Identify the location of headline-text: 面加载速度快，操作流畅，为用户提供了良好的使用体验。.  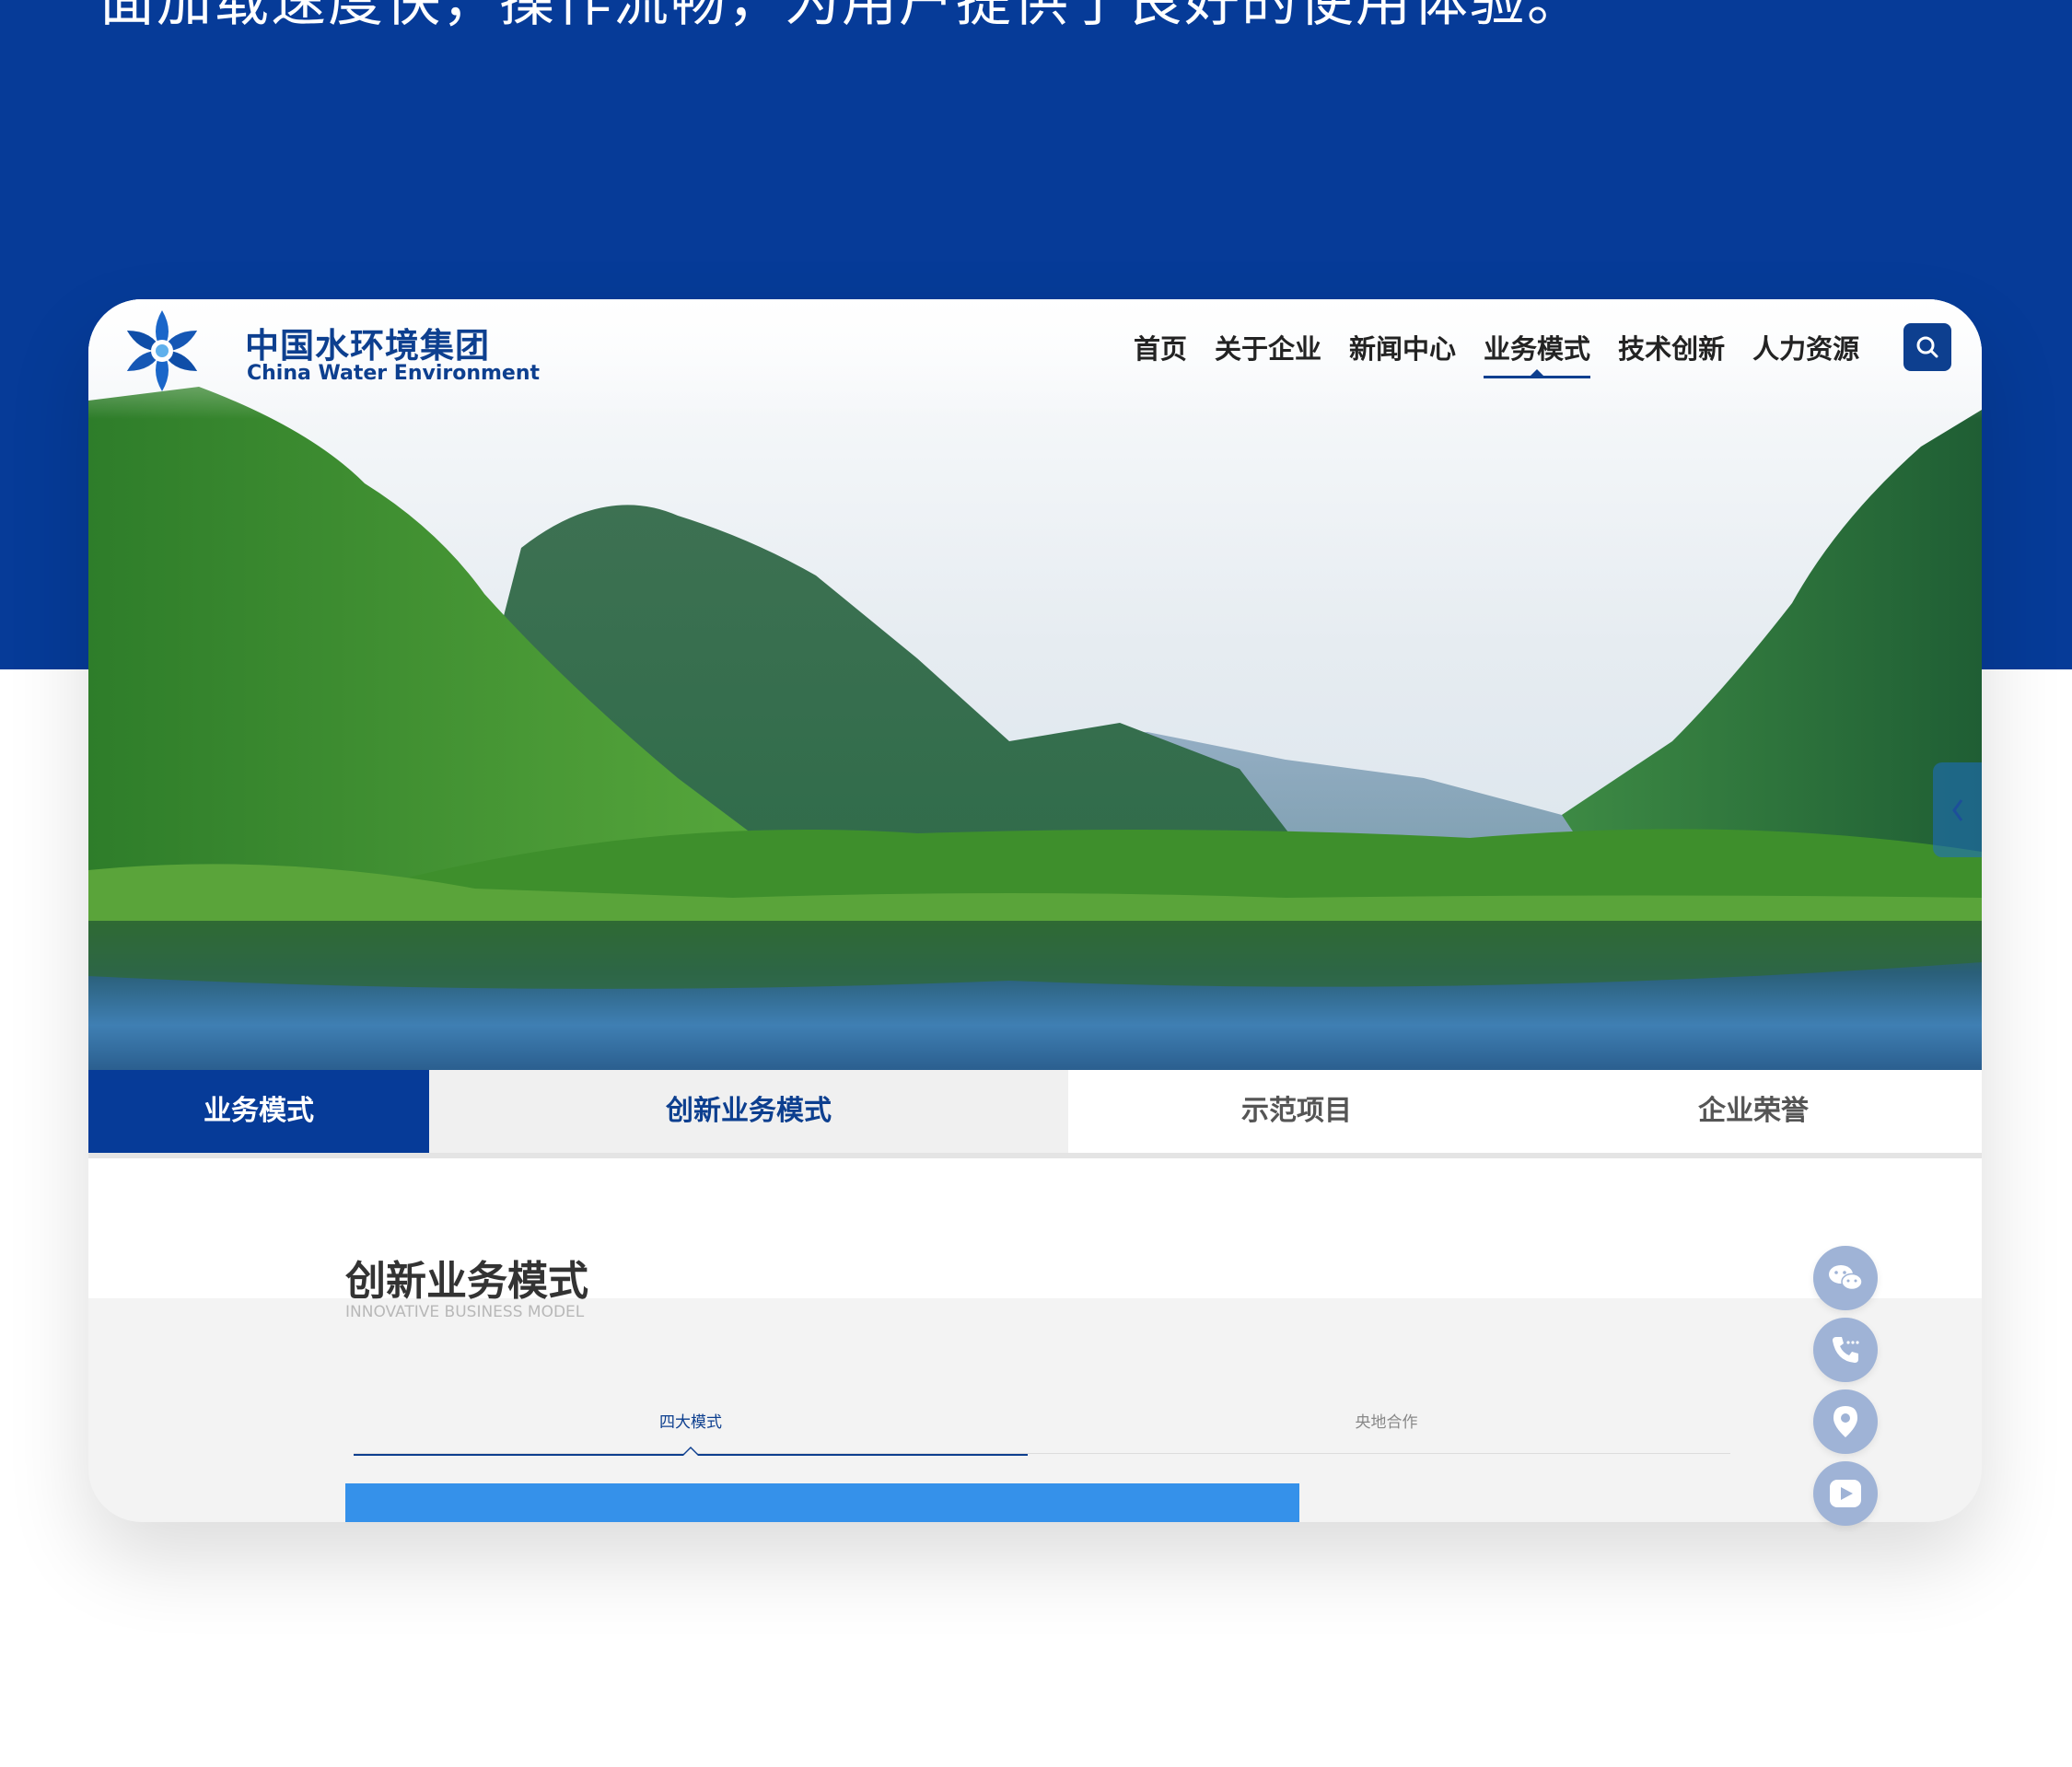
(841, 17).